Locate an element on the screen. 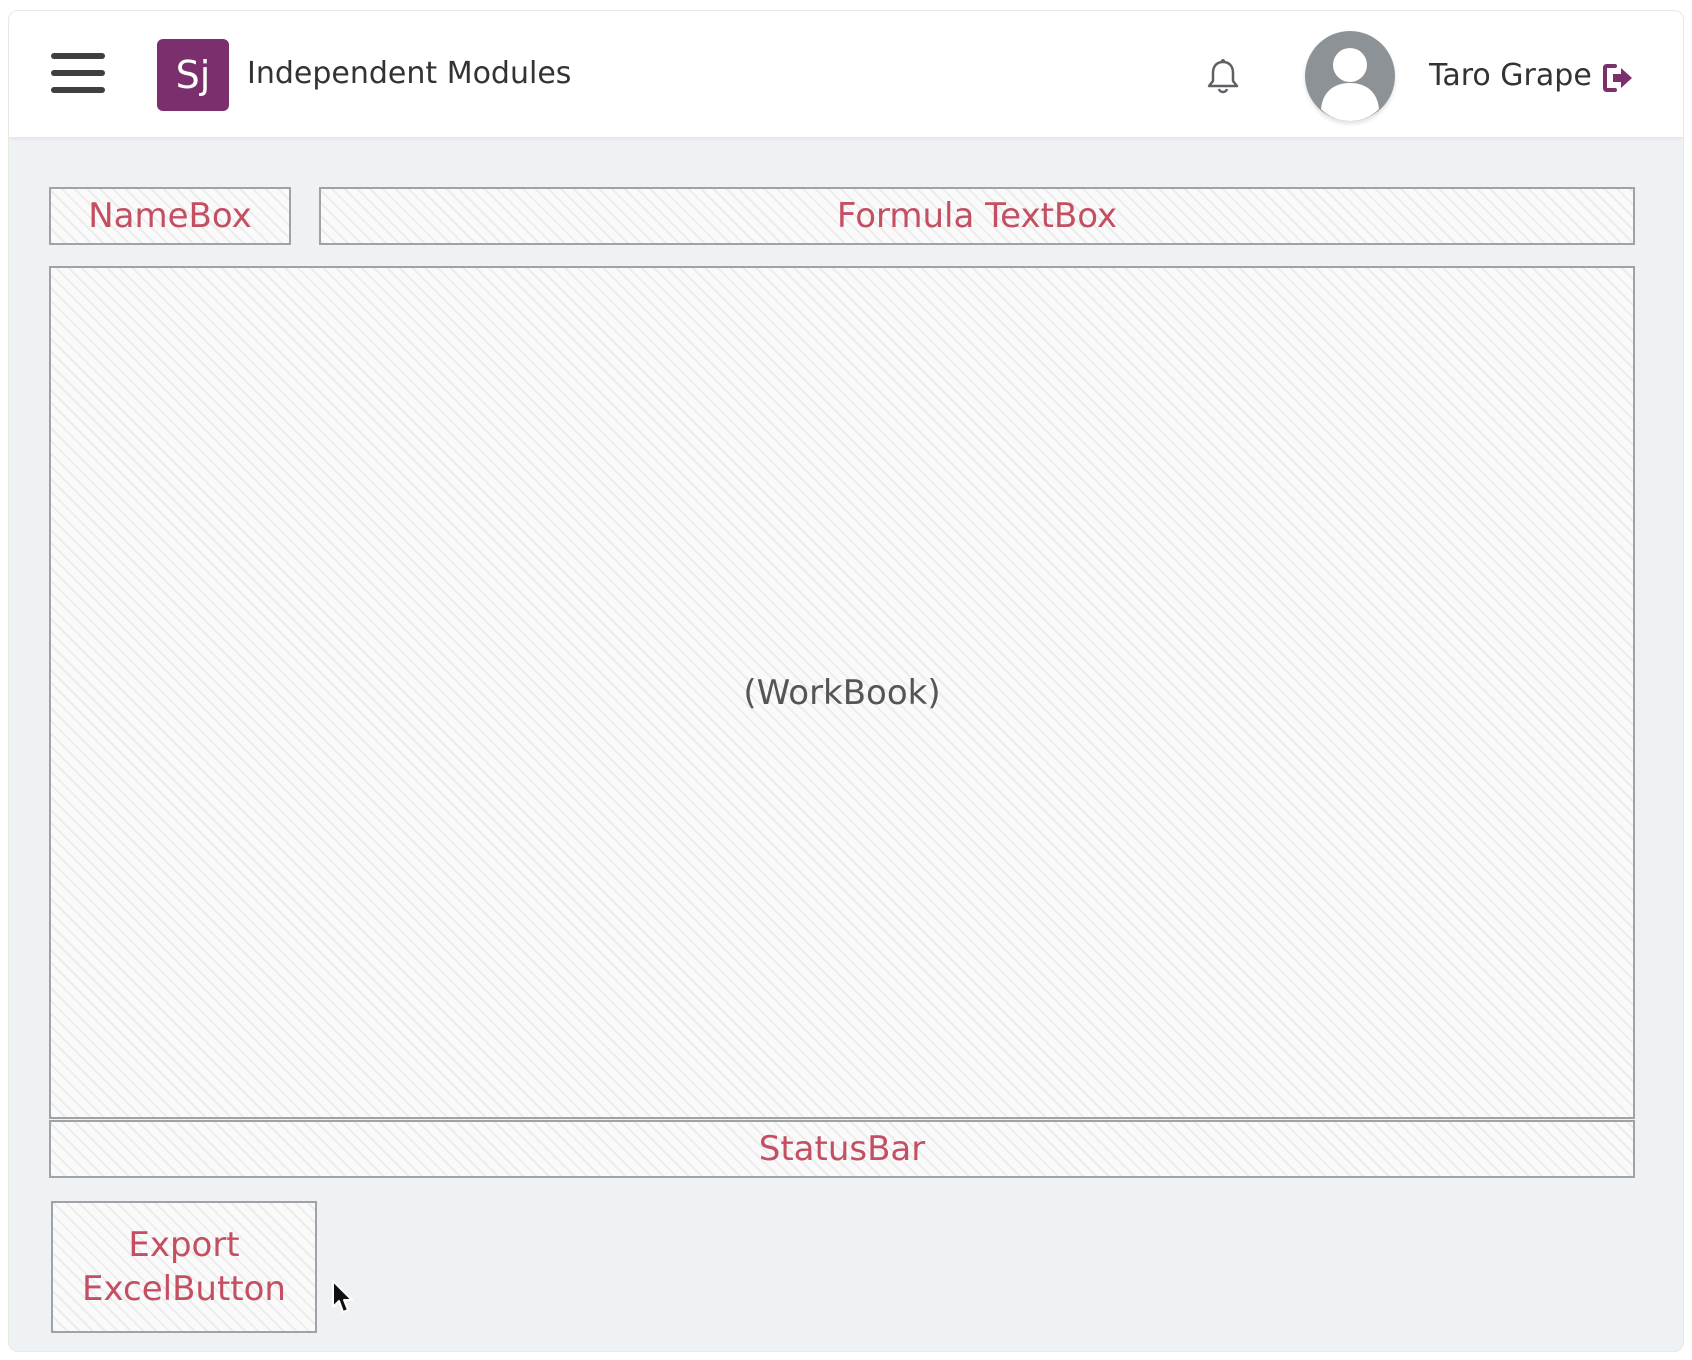 This screenshot has height=1360, width=1692. export-excel-button-label: Export ExcelButton is located at coordinates (184, 1267).